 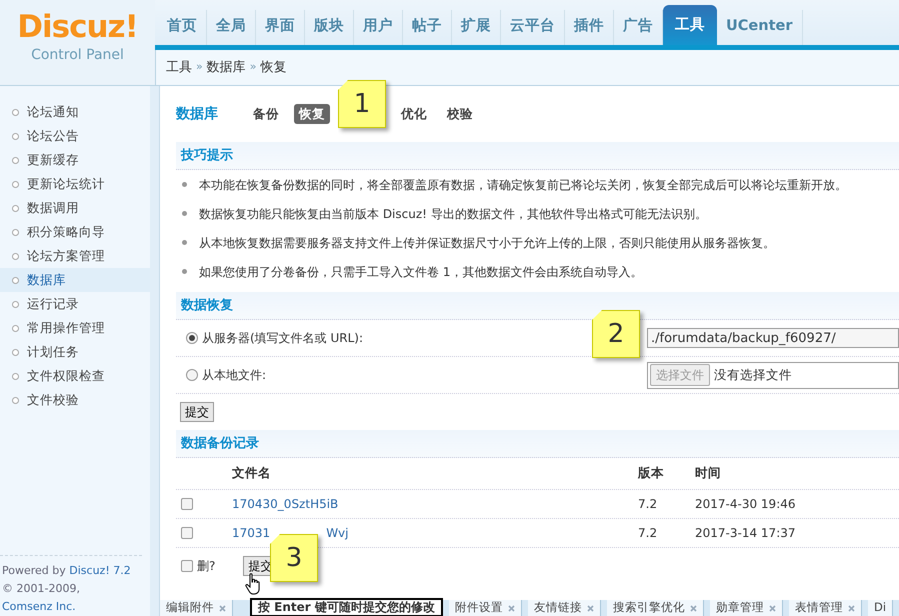 I want to click on sidebar-item: 文件校验, so click(x=75, y=400).